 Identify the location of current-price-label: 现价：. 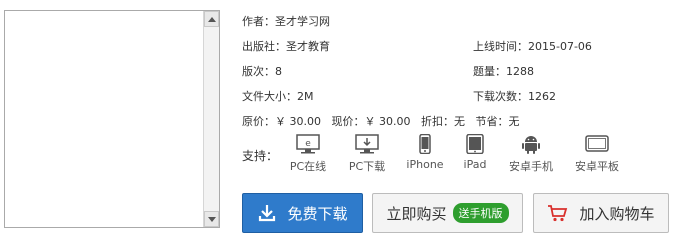
(348, 121).